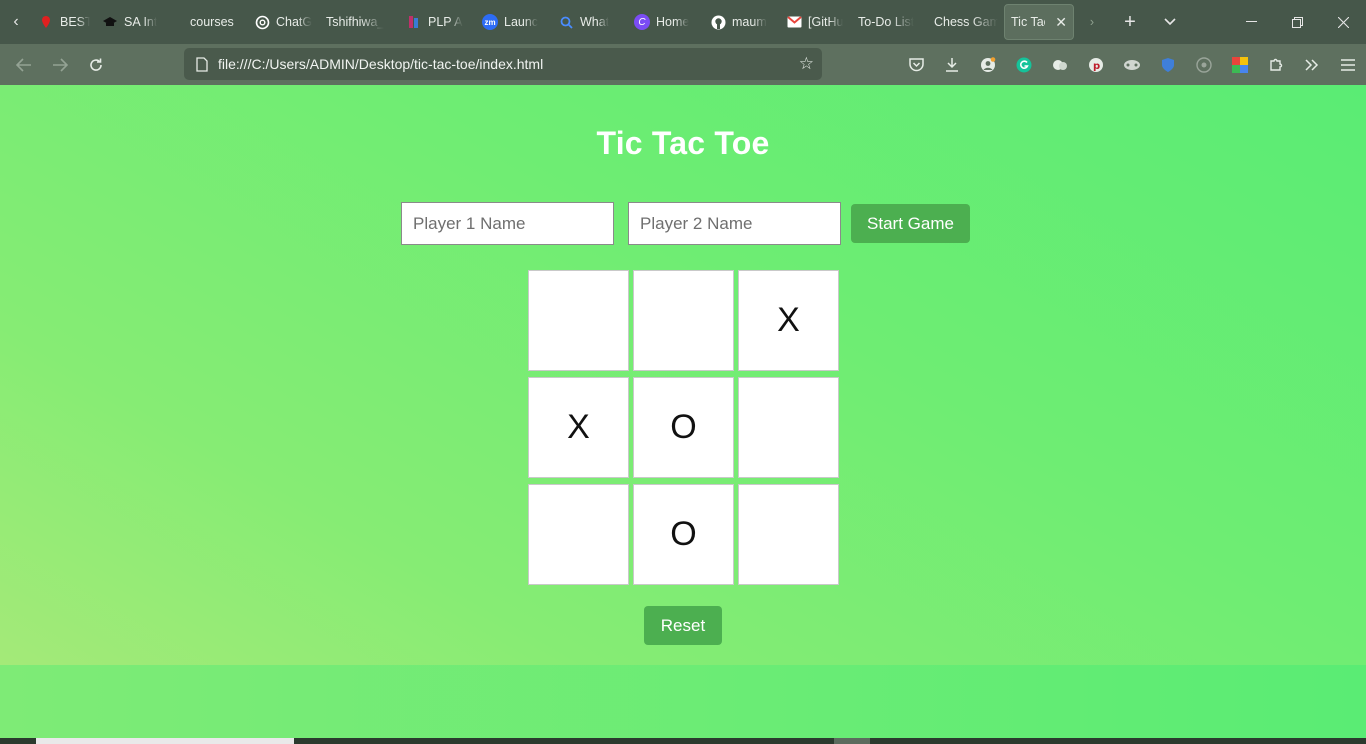  Describe the element at coordinates (202, 64) in the screenshot. I see `page-icon` at that location.